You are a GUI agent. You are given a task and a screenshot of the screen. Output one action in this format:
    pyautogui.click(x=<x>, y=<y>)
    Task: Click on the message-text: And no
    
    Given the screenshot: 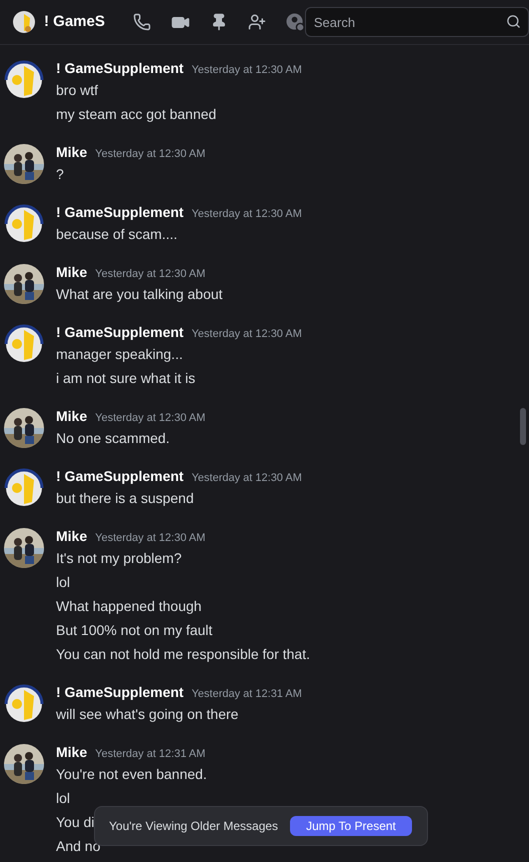 What is the action you would take?
    pyautogui.click(x=78, y=846)
    